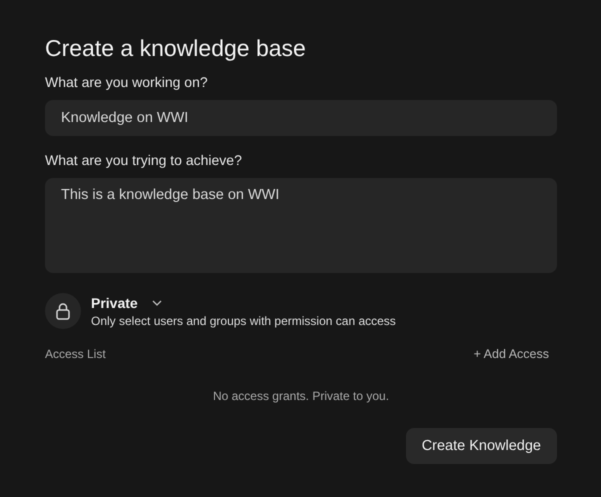 The image size is (601, 497). What do you see at coordinates (75, 354) in the screenshot?
I see `access-list-label: Access List` at bounding box center [75, 354].